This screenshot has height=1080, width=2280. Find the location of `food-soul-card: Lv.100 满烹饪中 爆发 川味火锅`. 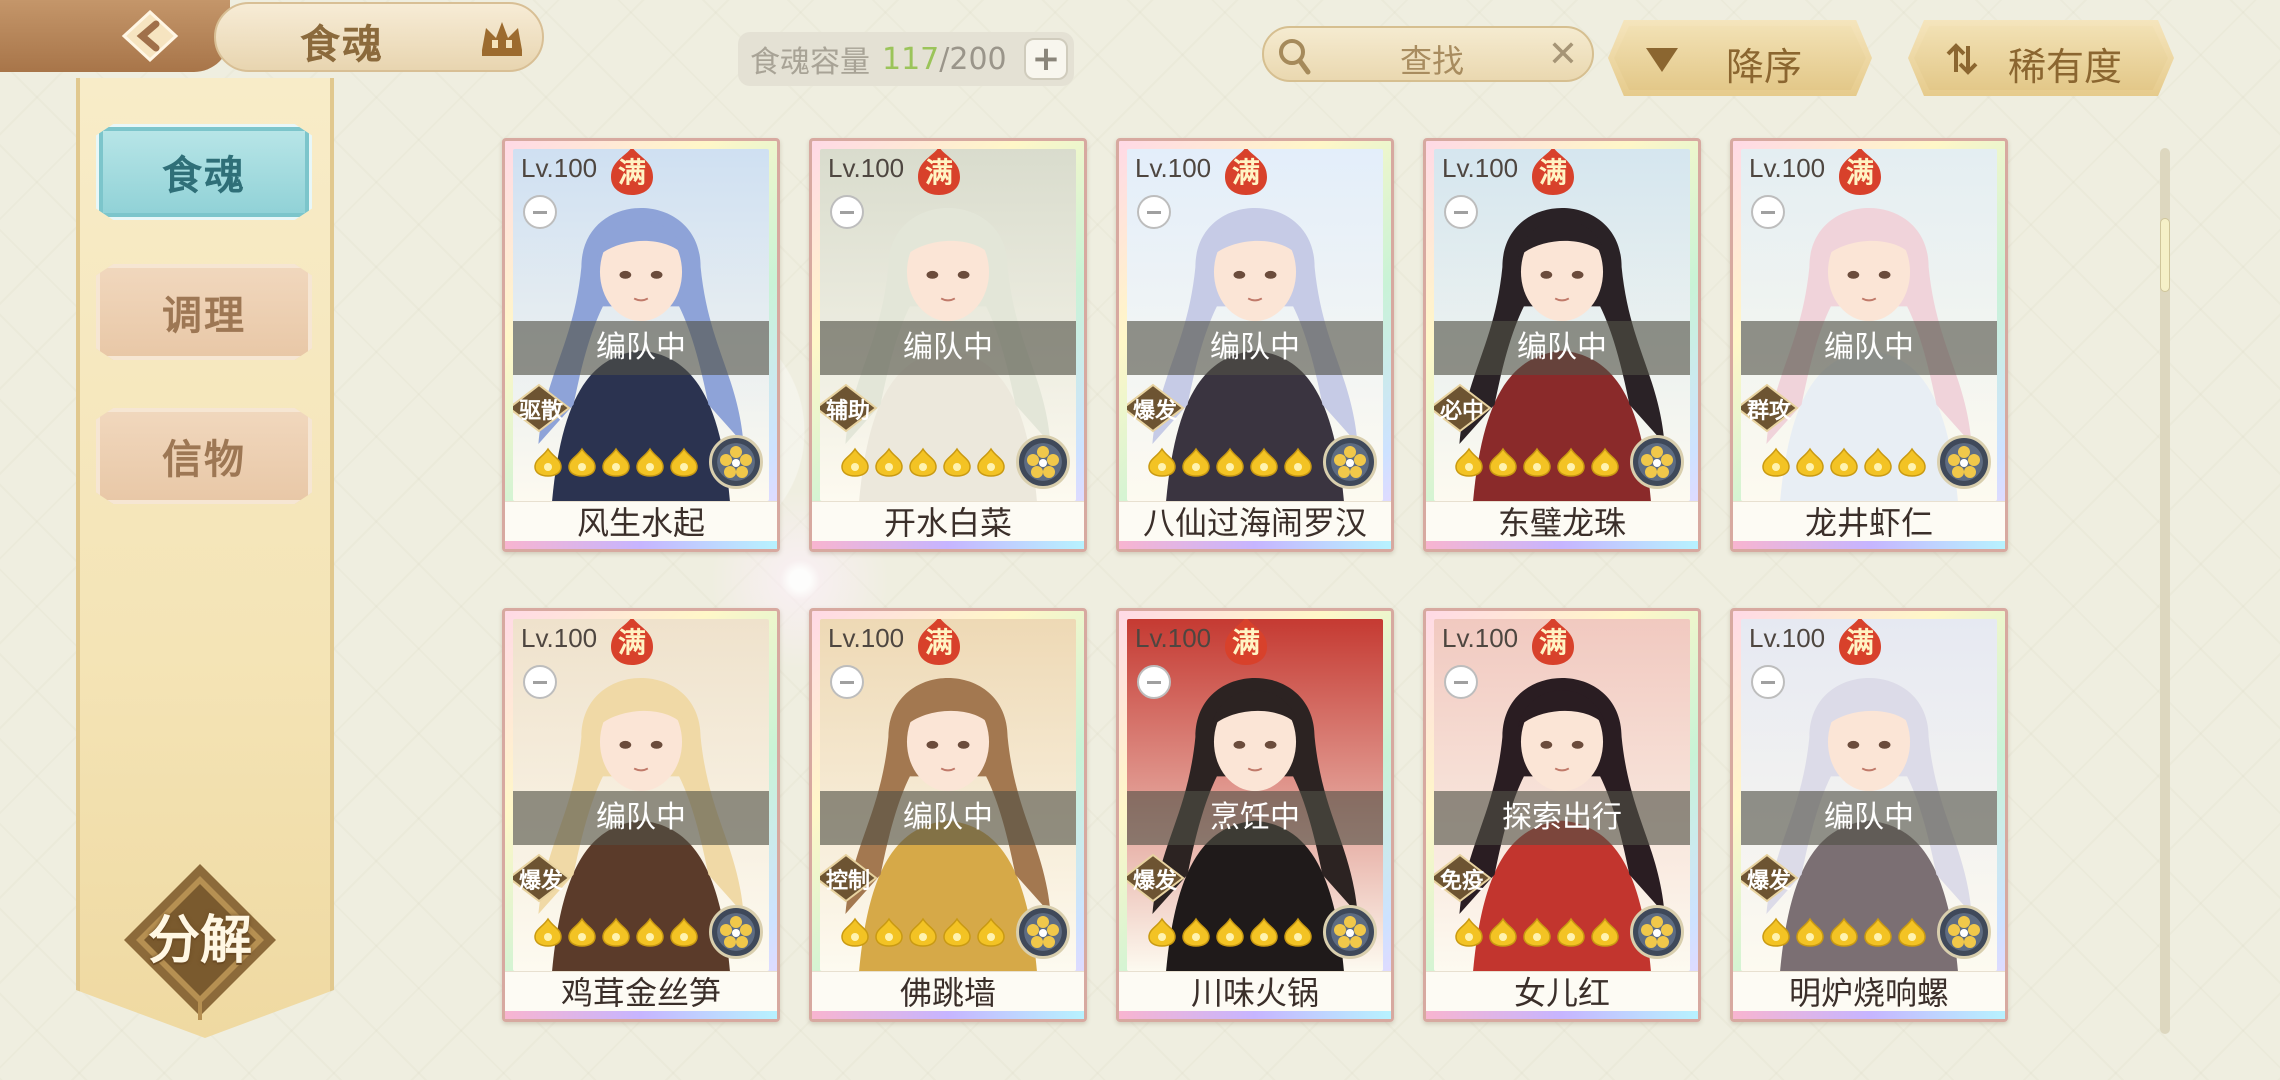

food-soul-card: Lv.100 满烹饪中 爆发 川味火锅 is located at coordinates (1255, 815).